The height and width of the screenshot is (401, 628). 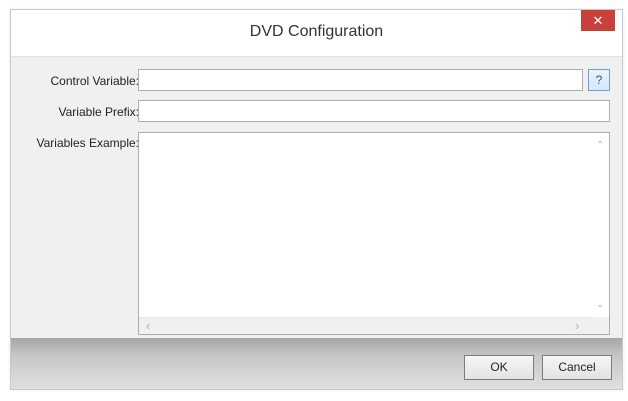 I want to click on ok-button: OK, so click(x=499, y=367).